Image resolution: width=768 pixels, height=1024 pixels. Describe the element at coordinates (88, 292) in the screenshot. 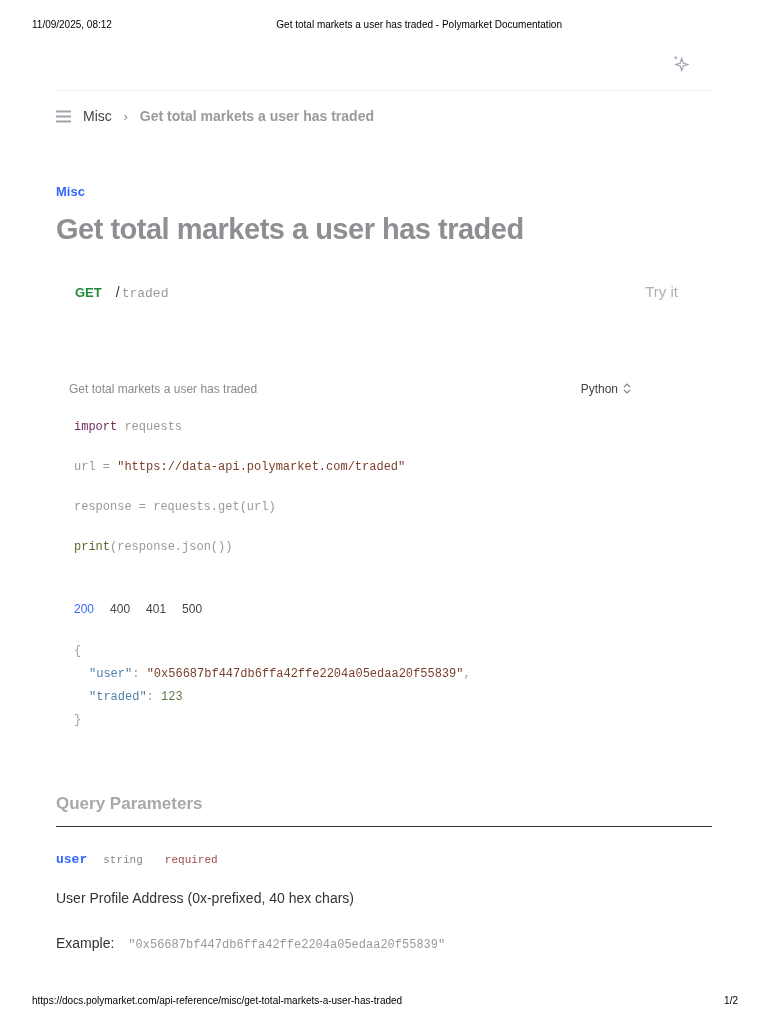

I see `http-method: GET` at that location.